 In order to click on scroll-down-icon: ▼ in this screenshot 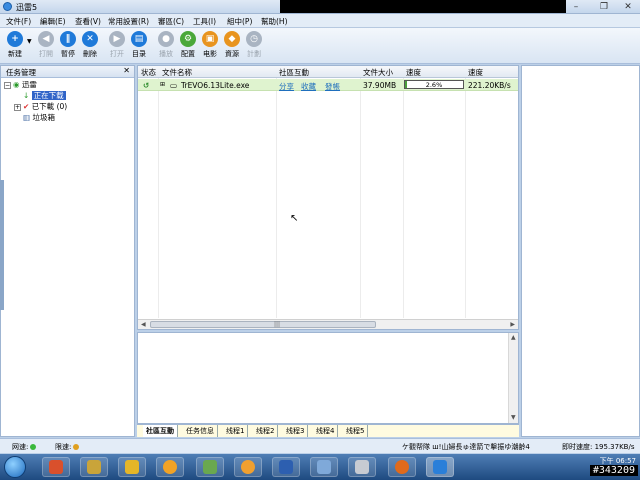, I will do `click(513, 417)`.